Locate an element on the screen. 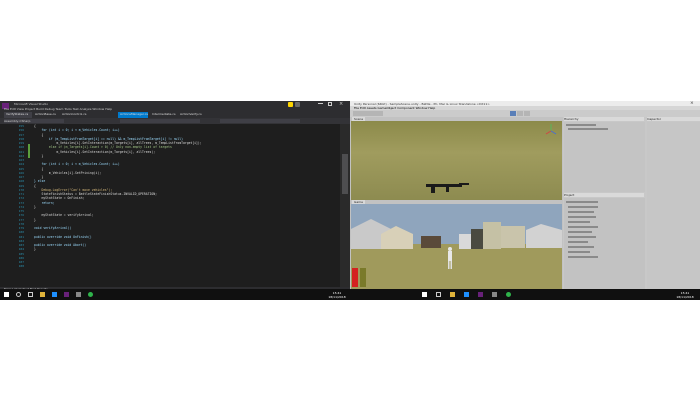  game-viewport-graphics is located at coordinates (456, 246).